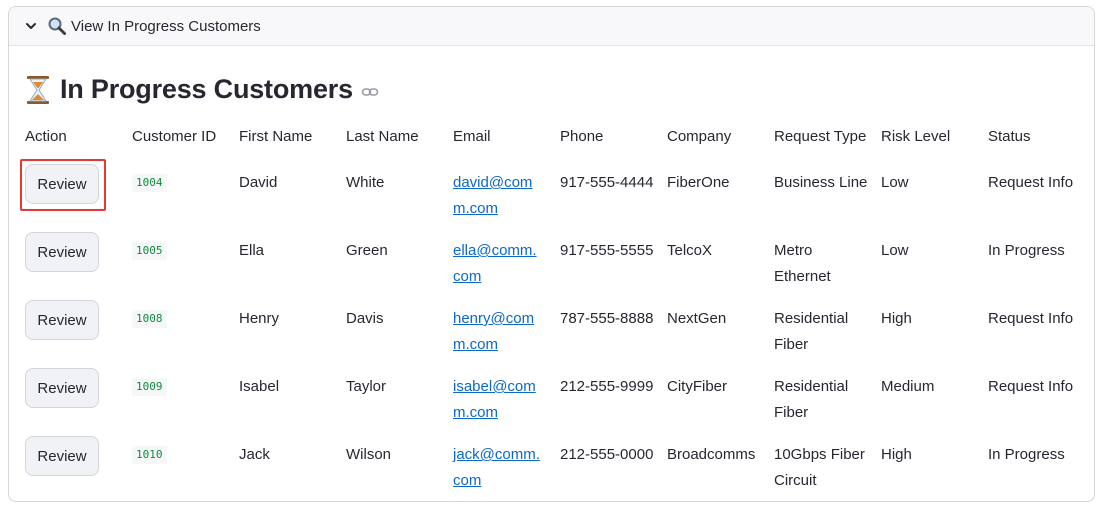  What do you see at coordinates (493, 331) in the screenshot?
I see `email-link: henry@com m.com` at bounding box center [493, 331].